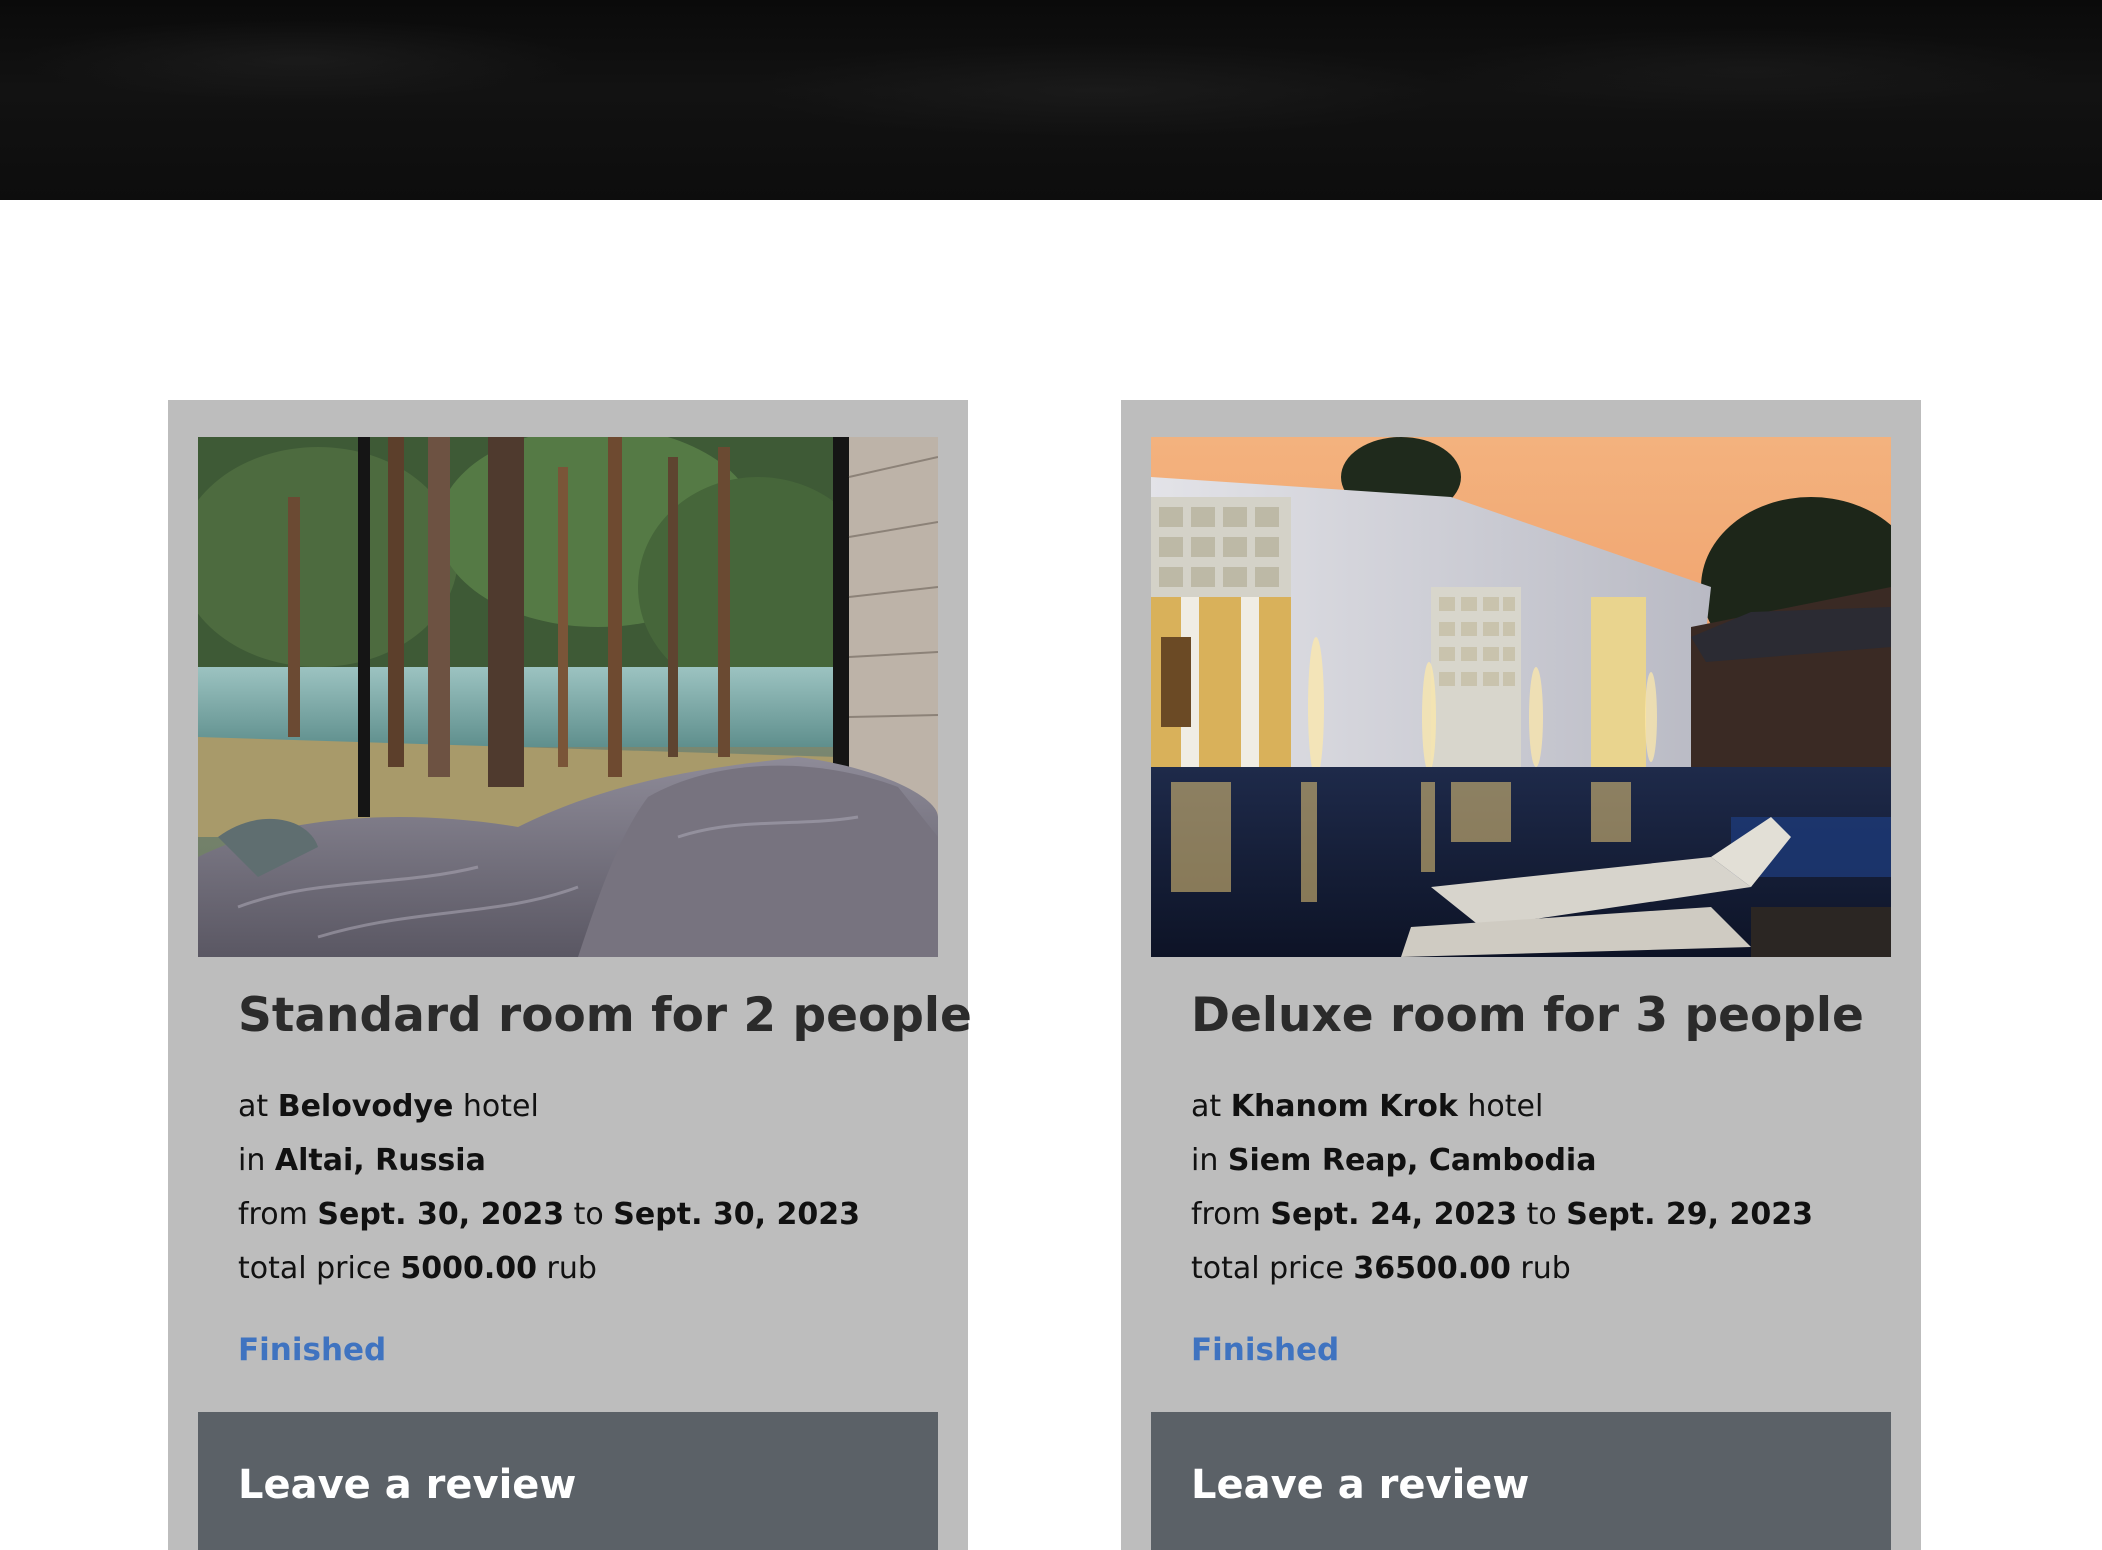 Image resolution: width=2102 pixels, height=1550 pixels. I want to click on hotel-name: Khanom Krok, so click(1344, 1106).